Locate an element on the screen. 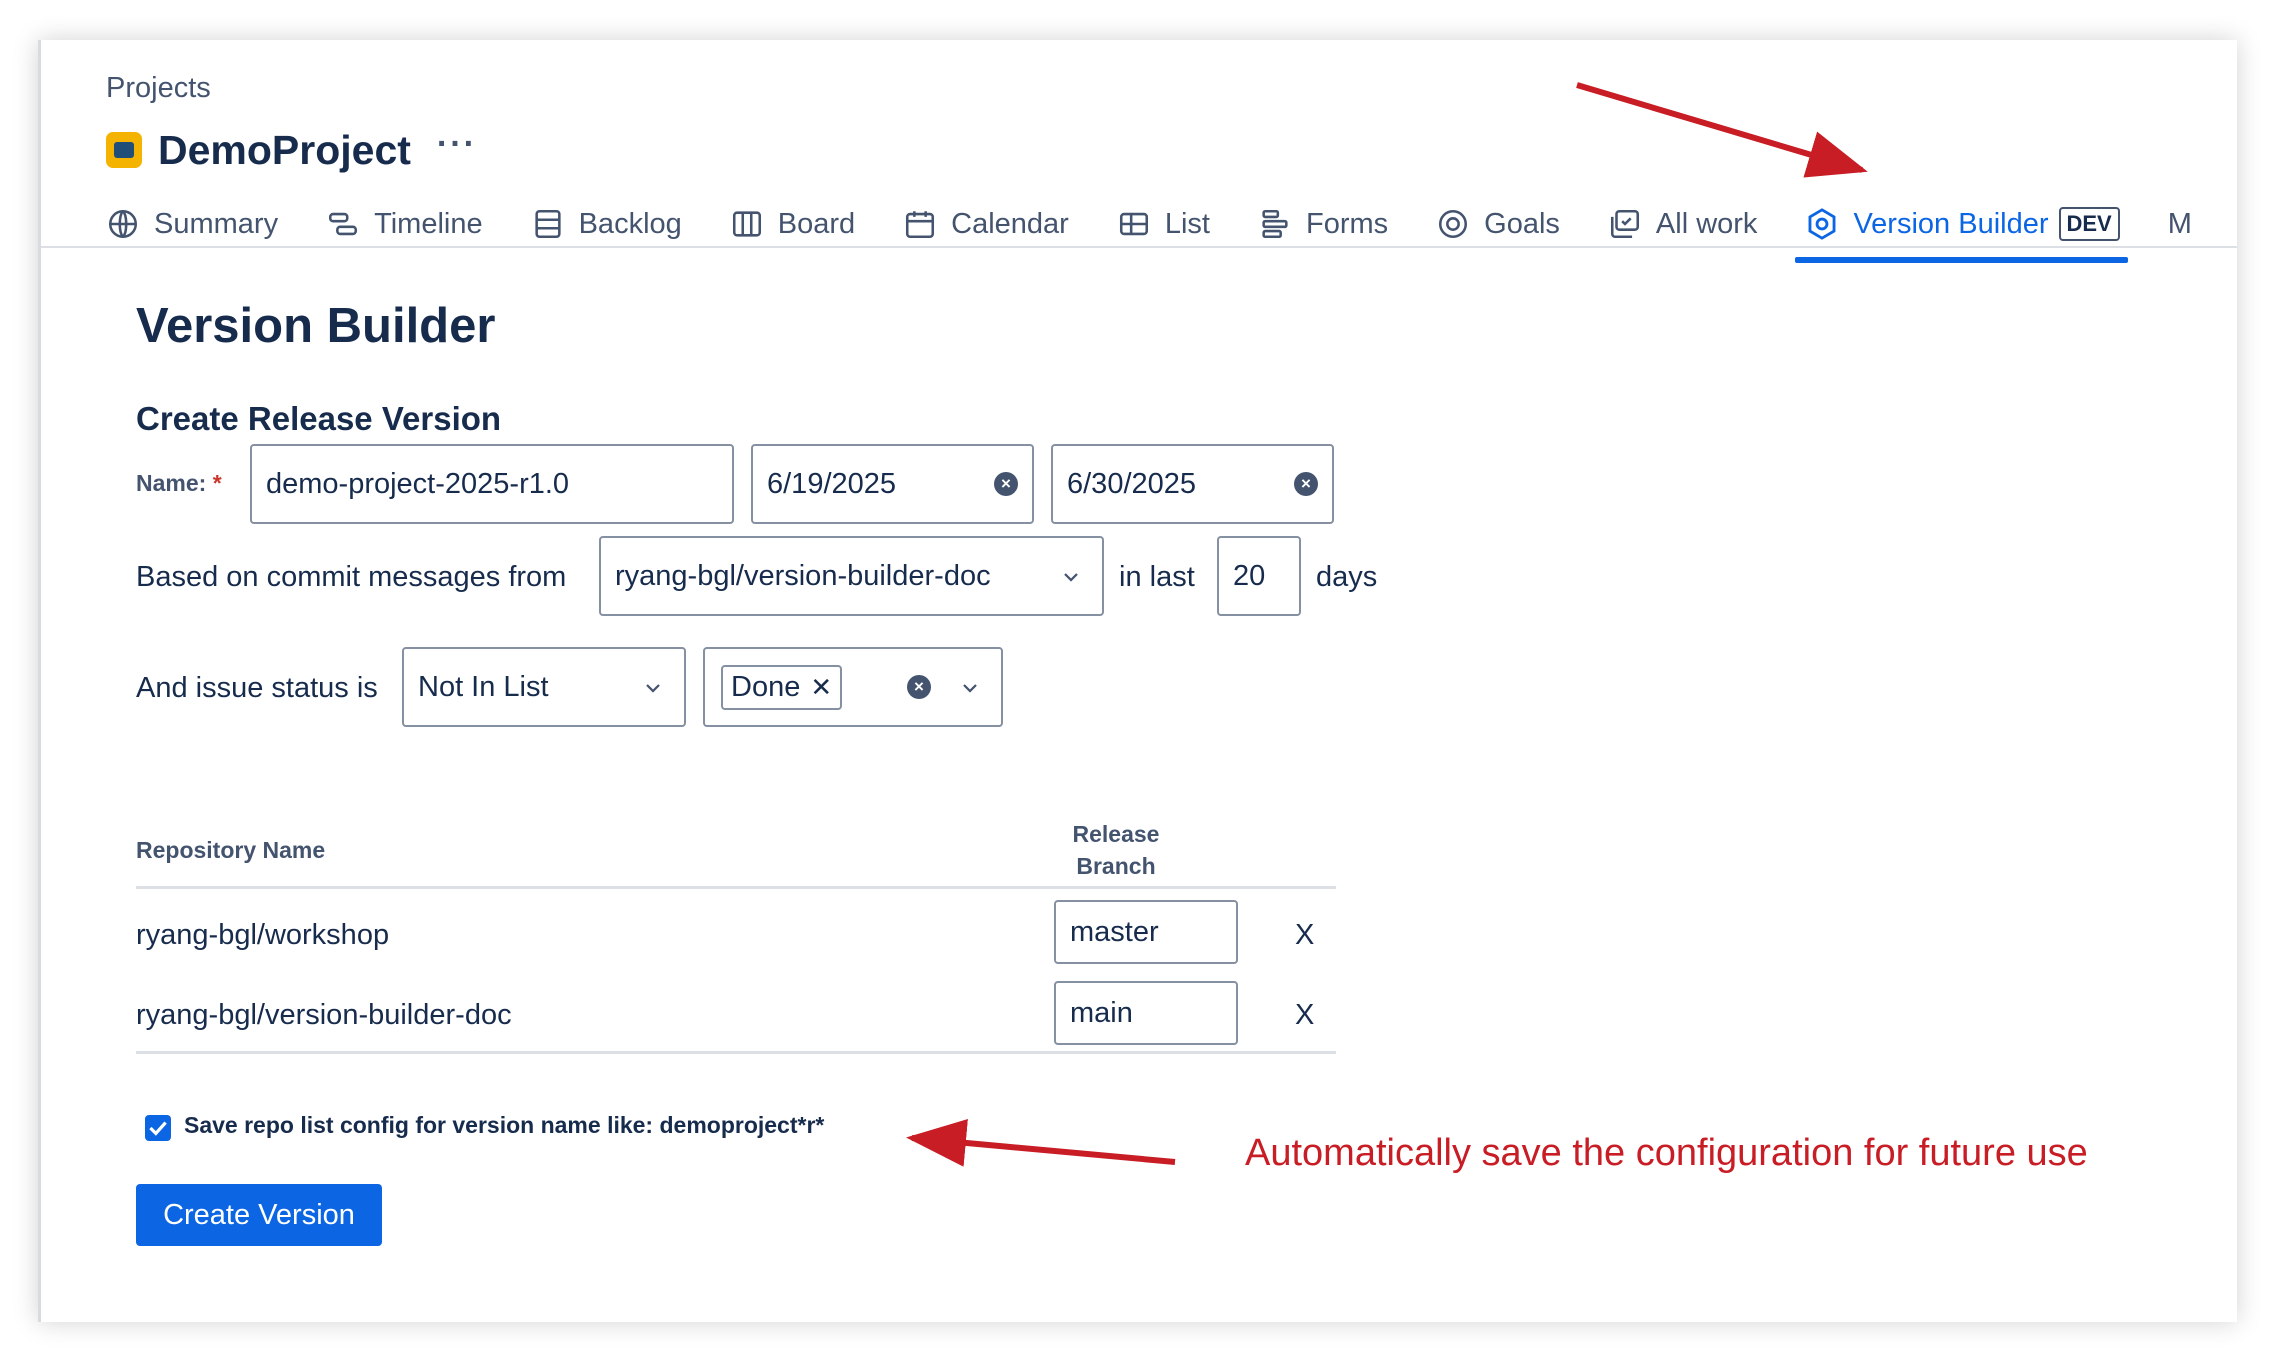 This screenshot has height=1362, width=2274. arrow-to-save-config is located at coordinates (1041, 1143).